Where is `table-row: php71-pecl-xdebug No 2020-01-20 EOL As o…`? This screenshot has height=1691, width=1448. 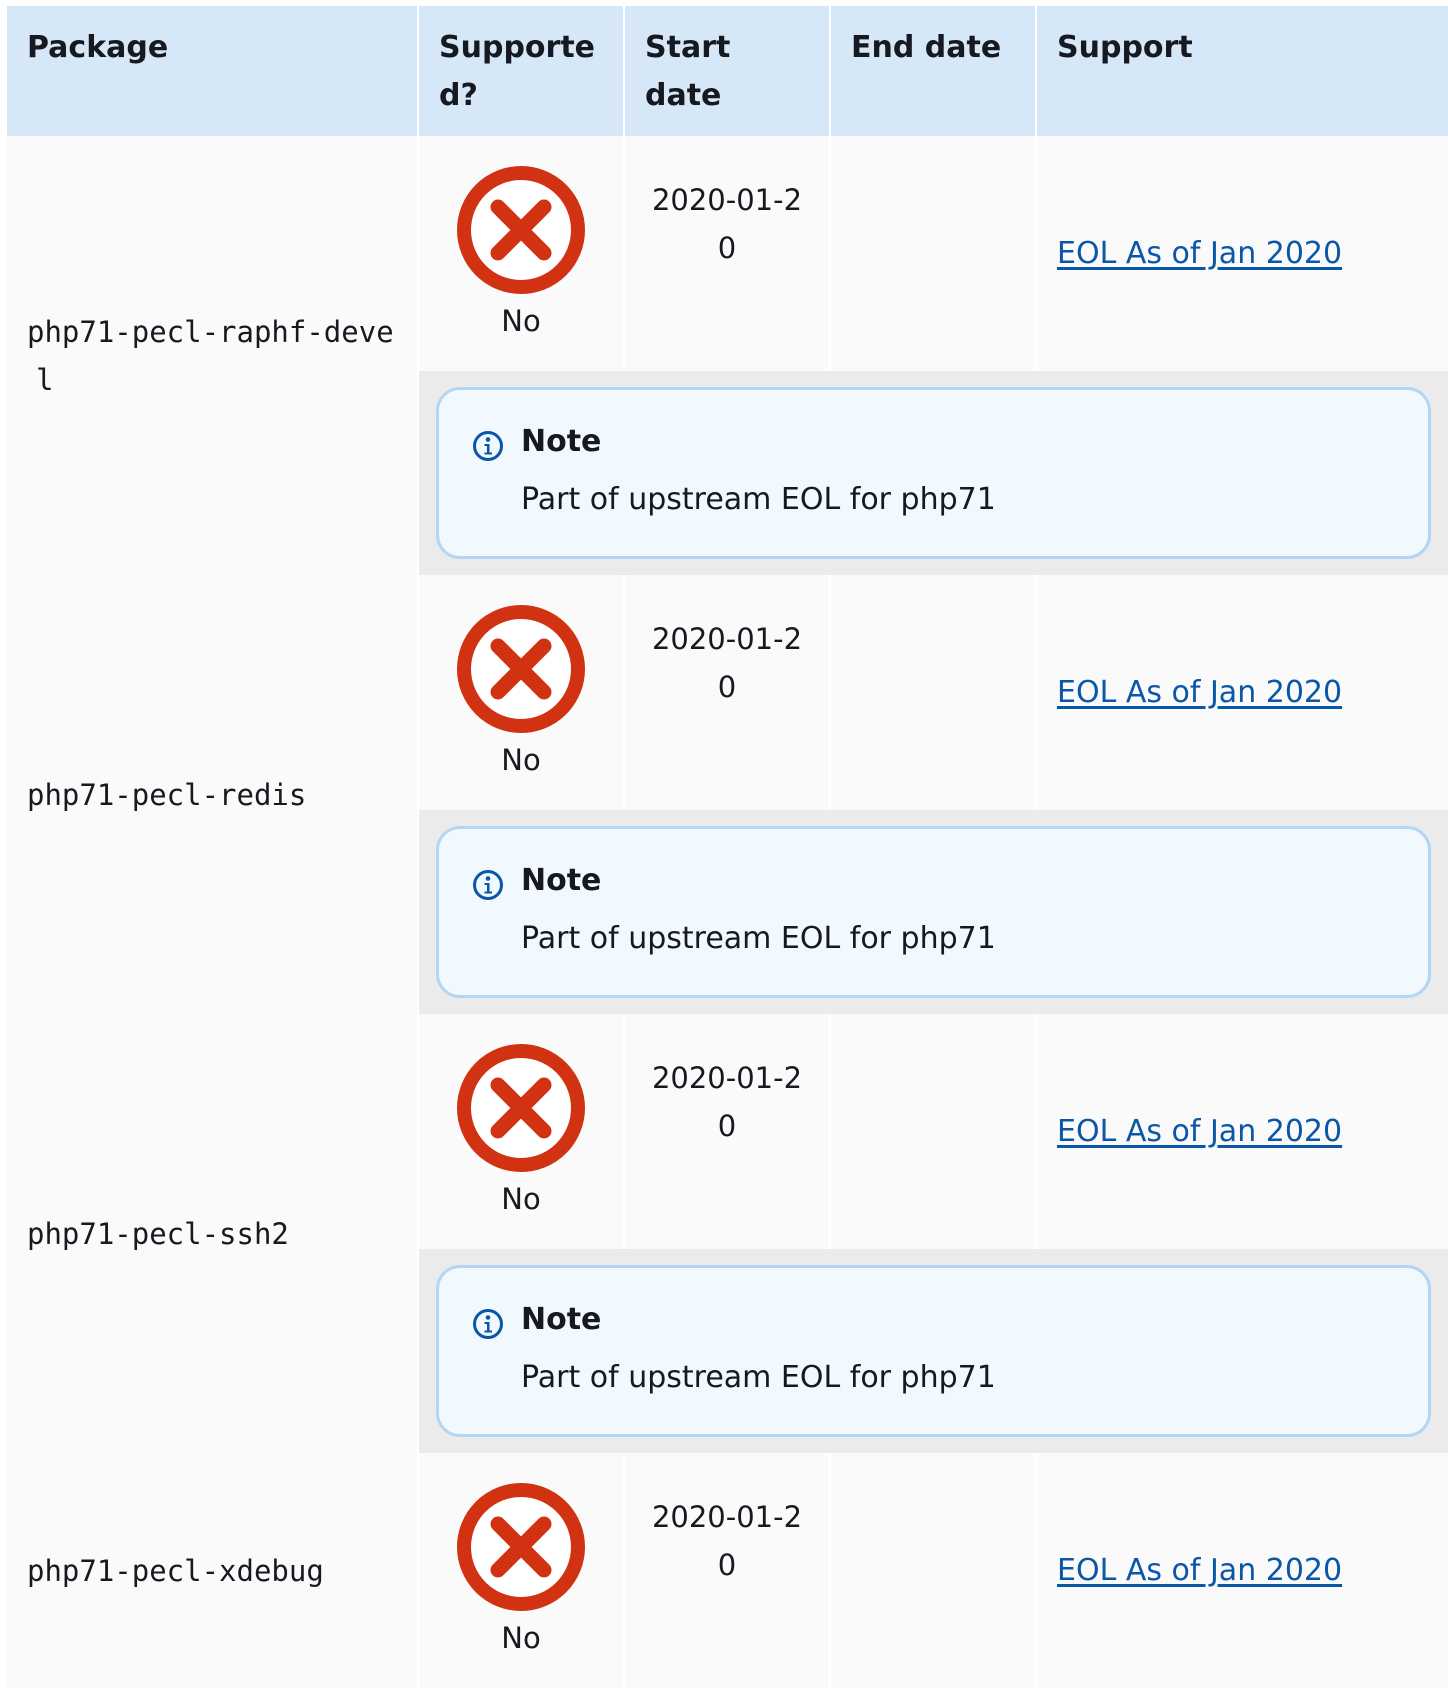
table-row: php71-pecl-xdebug No 2020-01-20 EOL As o… is located at coordinates (727, 1570).